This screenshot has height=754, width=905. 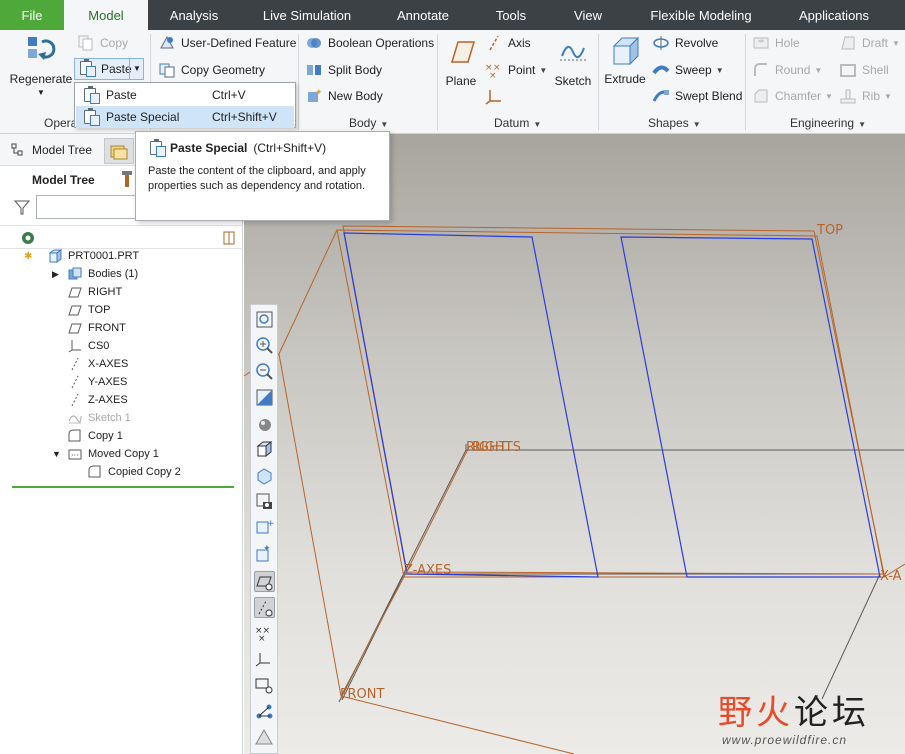 I want to click on draft-button: Draft ▼, so click(x=869, y=43).